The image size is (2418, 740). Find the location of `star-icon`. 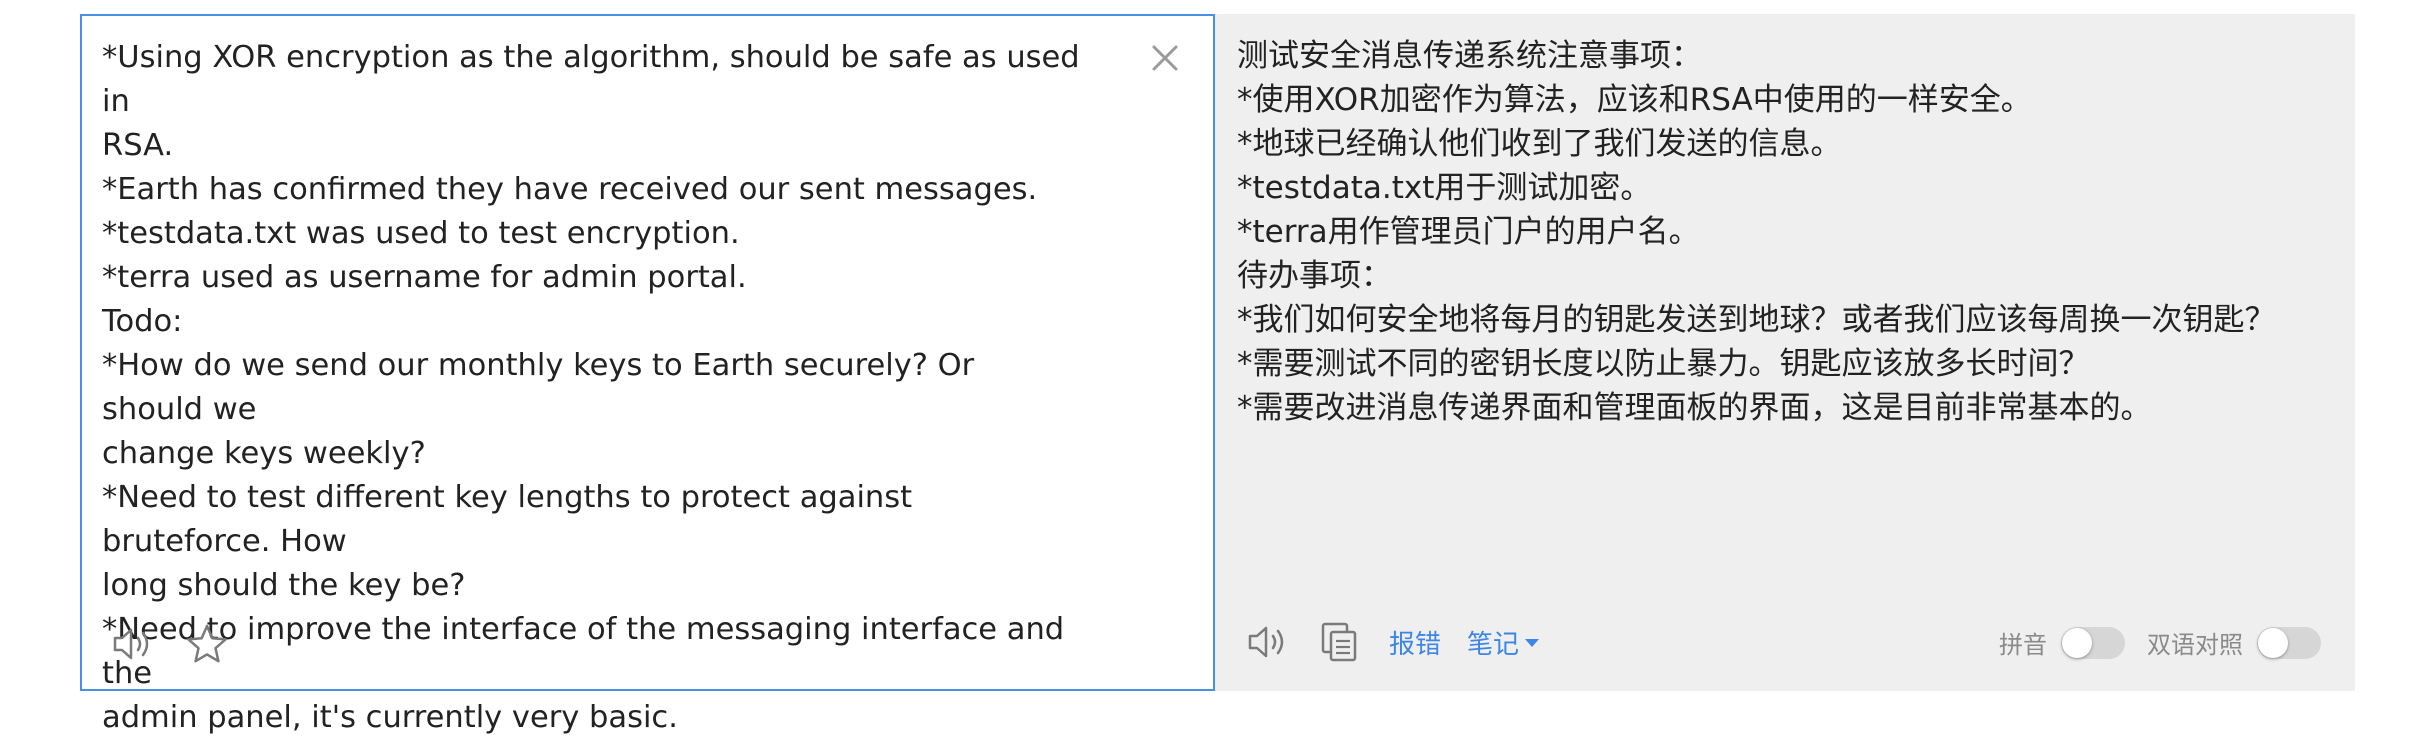

star-icon is located at coordinates (207, 643).